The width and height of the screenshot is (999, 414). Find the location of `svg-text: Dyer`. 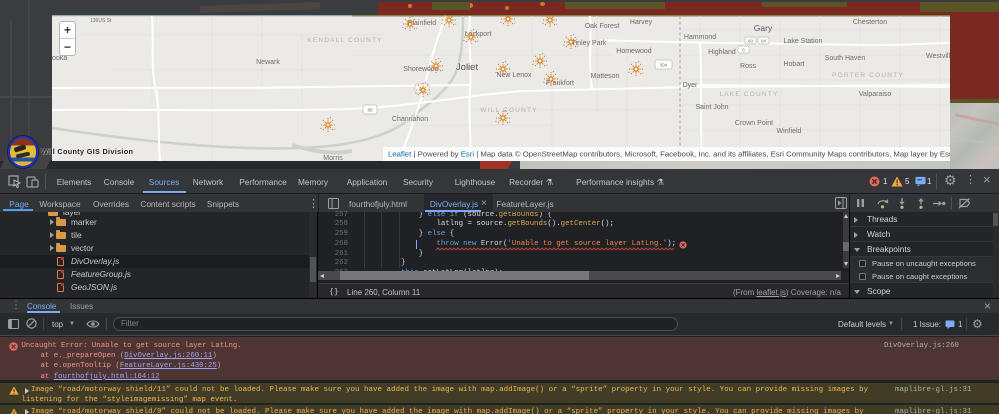

svg-text: Dyer is located at coordinates (690, 85).